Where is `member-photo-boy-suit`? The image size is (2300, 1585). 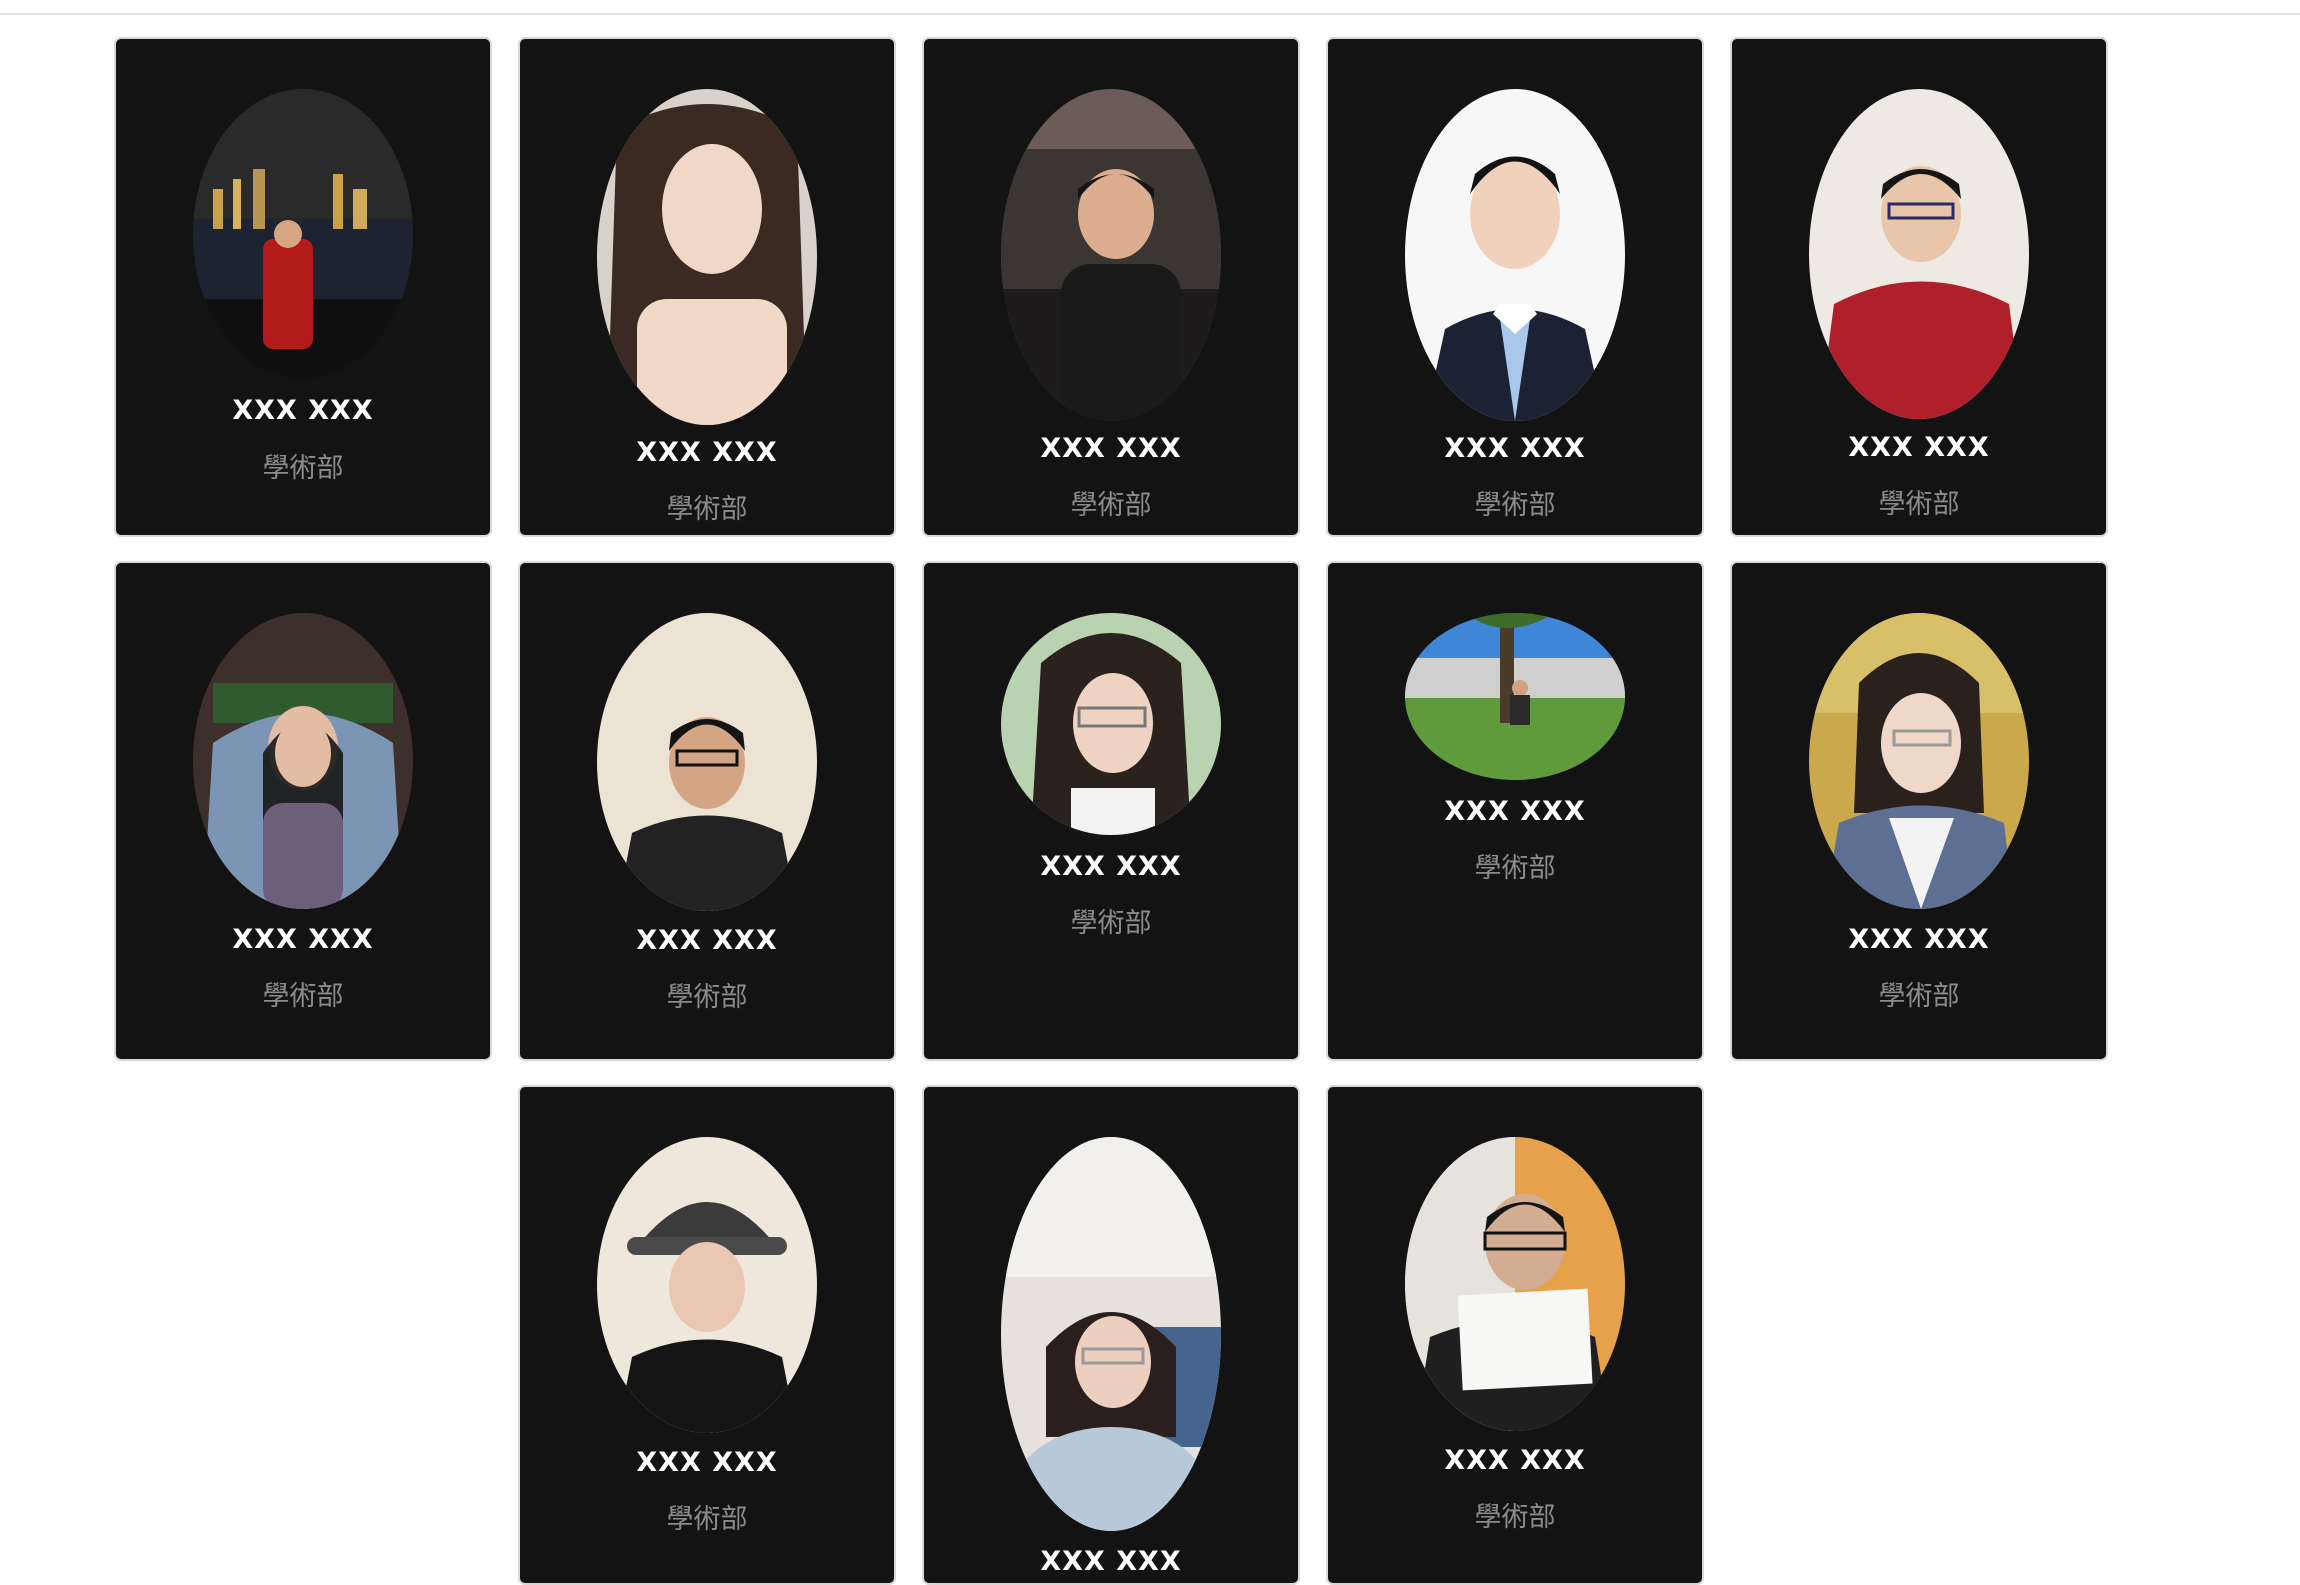 member-photo-boy-suit is located at coordinates (1515, 255).